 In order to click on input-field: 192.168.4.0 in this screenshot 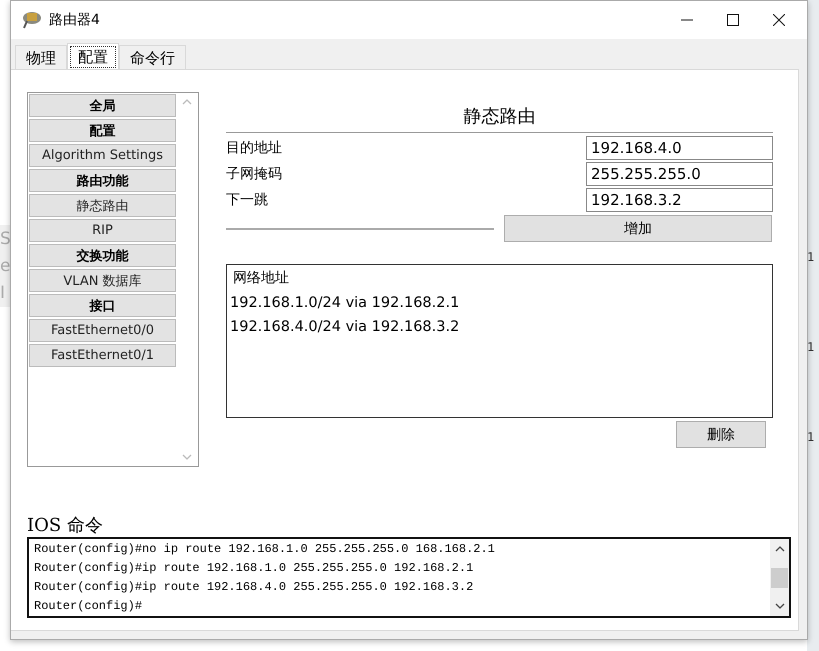, I will do `click(679, 148)`.